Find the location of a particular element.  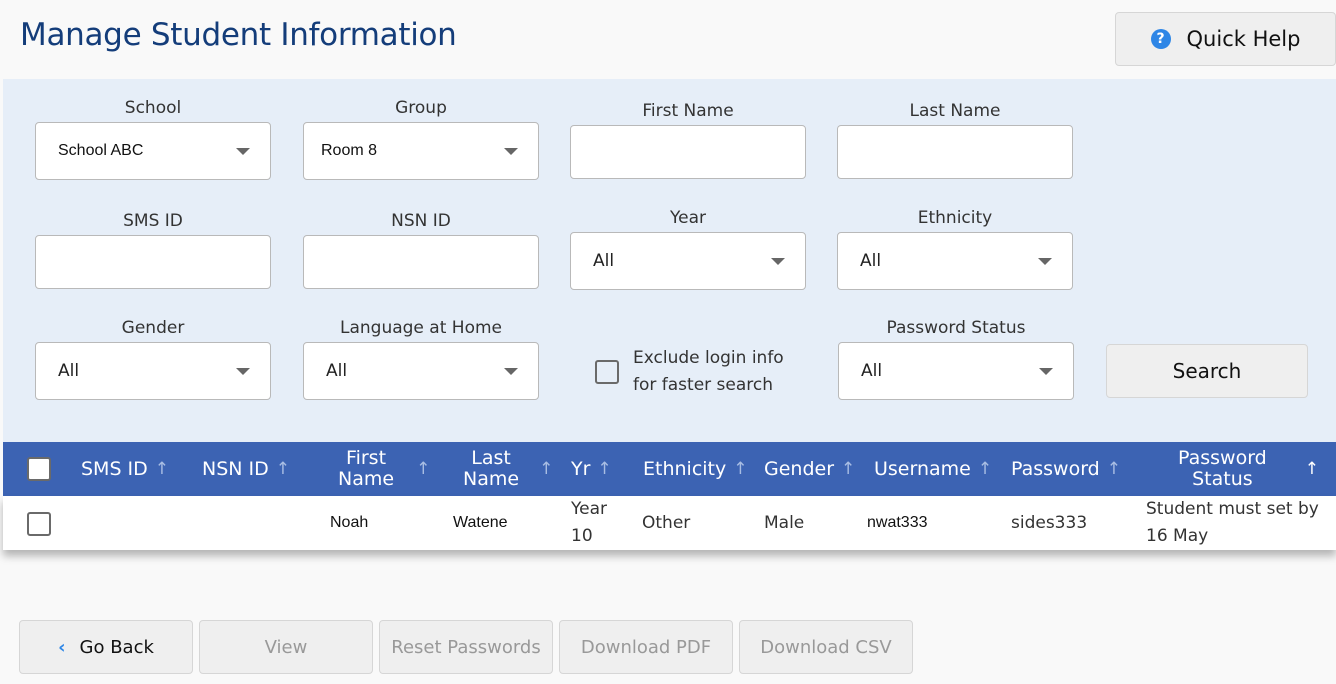

chevron-left-icon: ‹ is located at coordinates (62, 647).